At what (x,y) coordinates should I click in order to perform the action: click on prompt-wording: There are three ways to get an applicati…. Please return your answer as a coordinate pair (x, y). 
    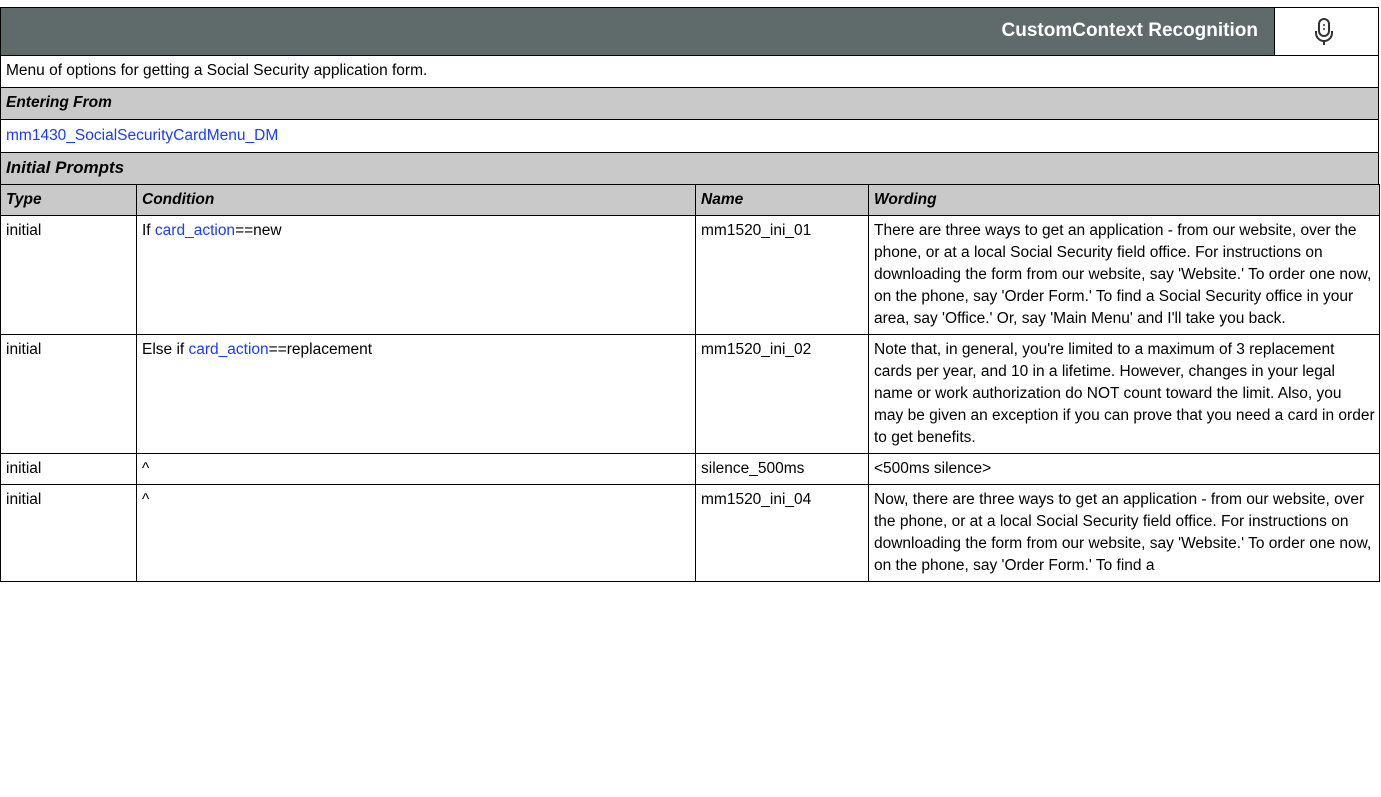
    Looking at the image, I should click on (1124, 275).